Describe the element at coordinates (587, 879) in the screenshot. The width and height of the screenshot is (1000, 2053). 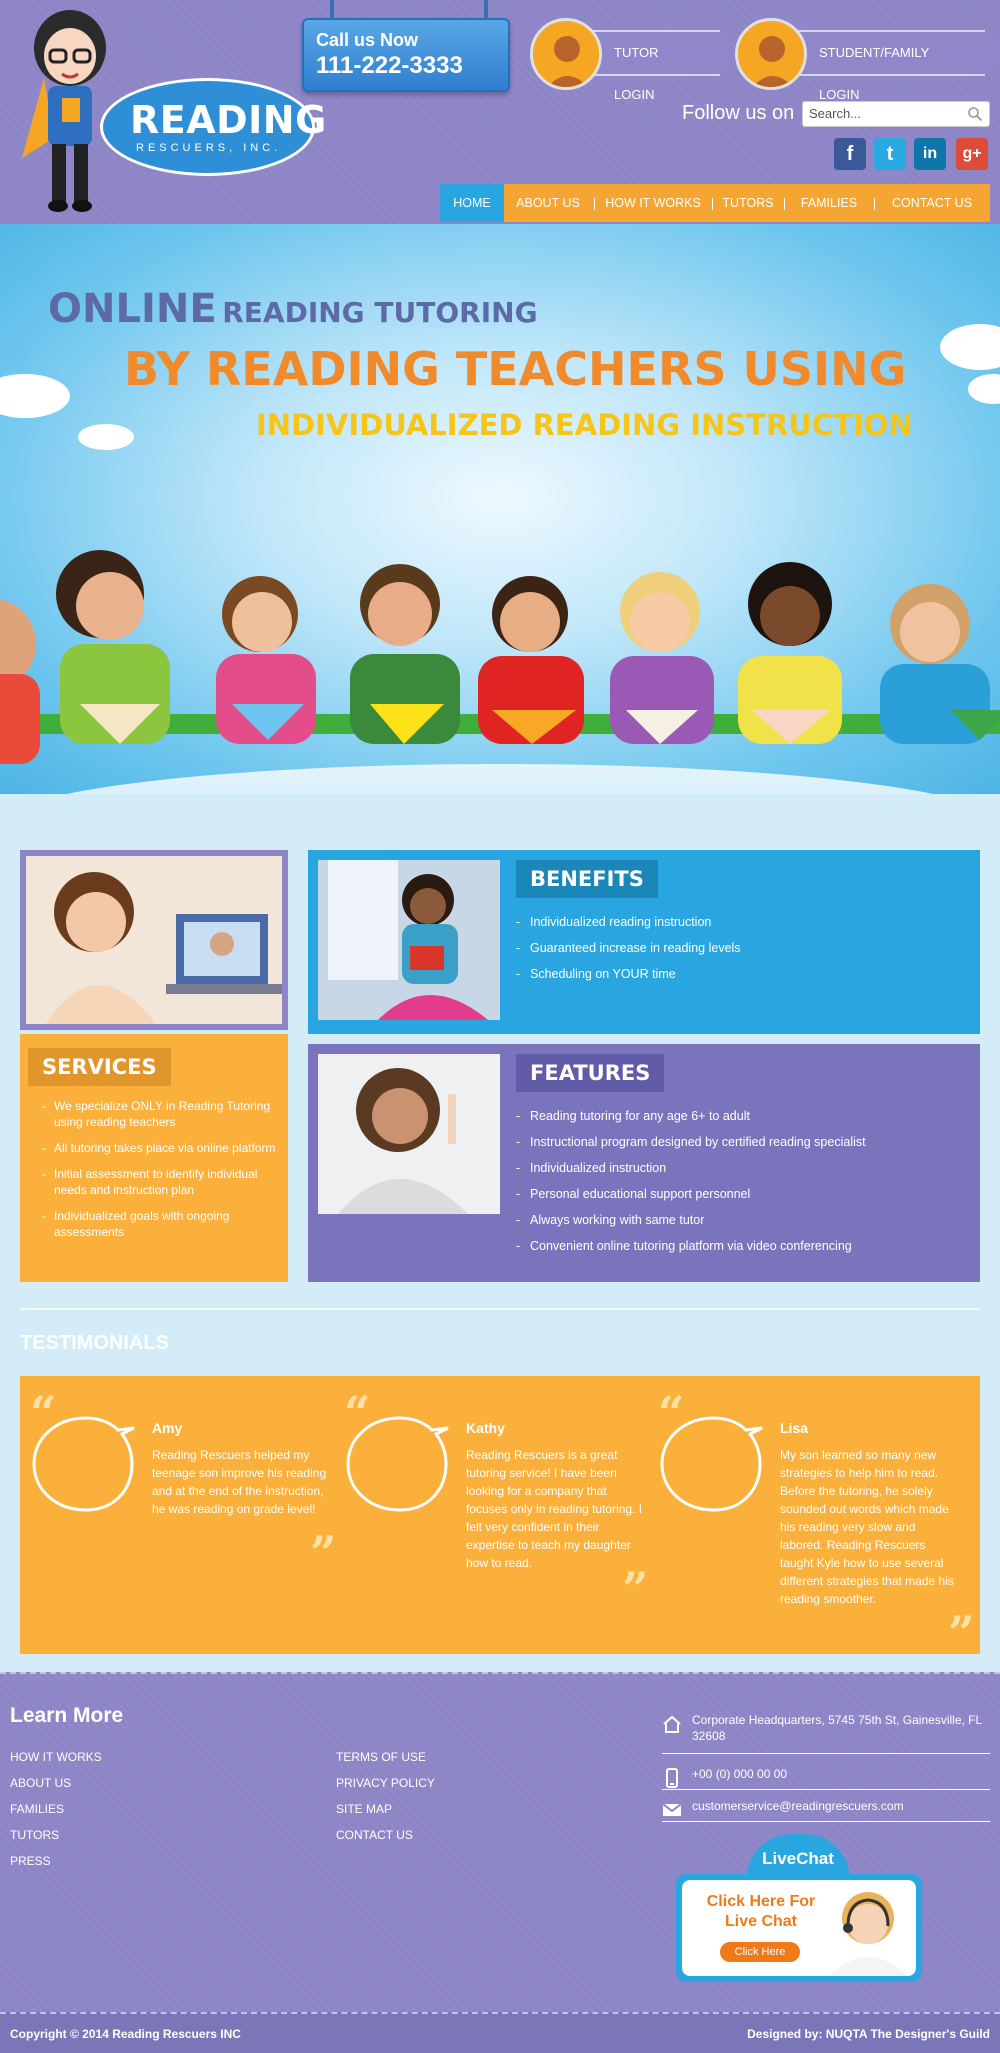
I see `benefits-title: BENEFITS` at that location.